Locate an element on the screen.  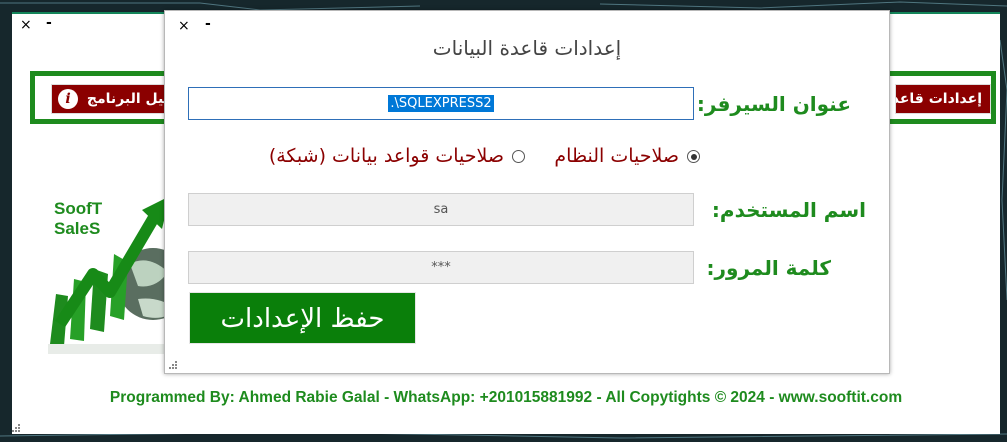
server-address-input: .\SQLEXPRESS2 is located at coordinates (441, 103).